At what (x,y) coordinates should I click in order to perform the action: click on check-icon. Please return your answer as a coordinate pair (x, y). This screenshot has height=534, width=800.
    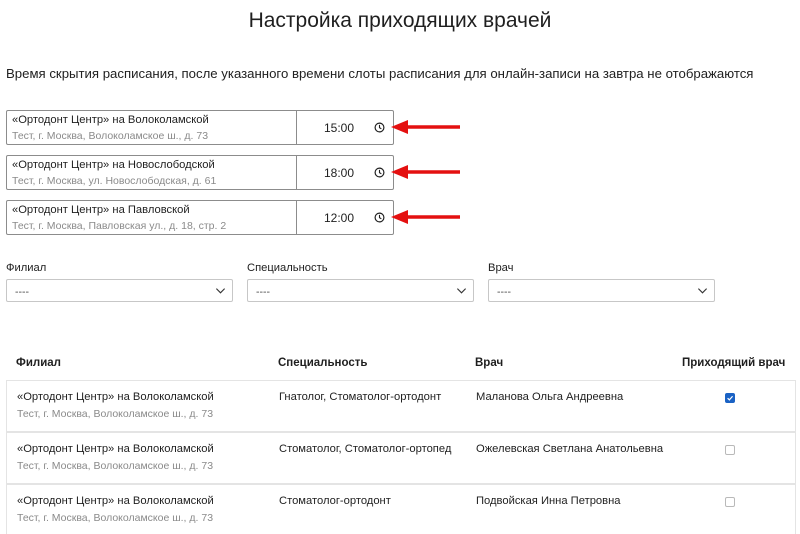
    Looking at the image, I should click on (730, 398).